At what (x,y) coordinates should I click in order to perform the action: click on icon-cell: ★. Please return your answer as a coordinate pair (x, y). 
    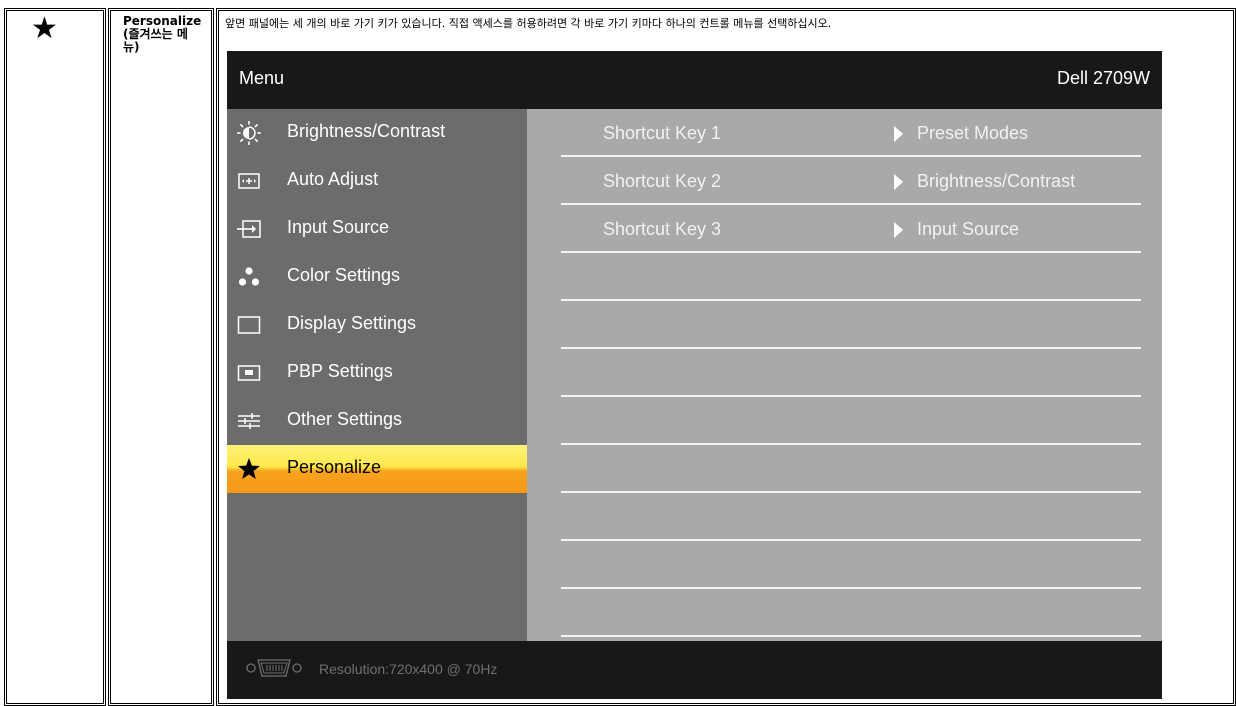
    Looking at the image, I should click on (55, 357).